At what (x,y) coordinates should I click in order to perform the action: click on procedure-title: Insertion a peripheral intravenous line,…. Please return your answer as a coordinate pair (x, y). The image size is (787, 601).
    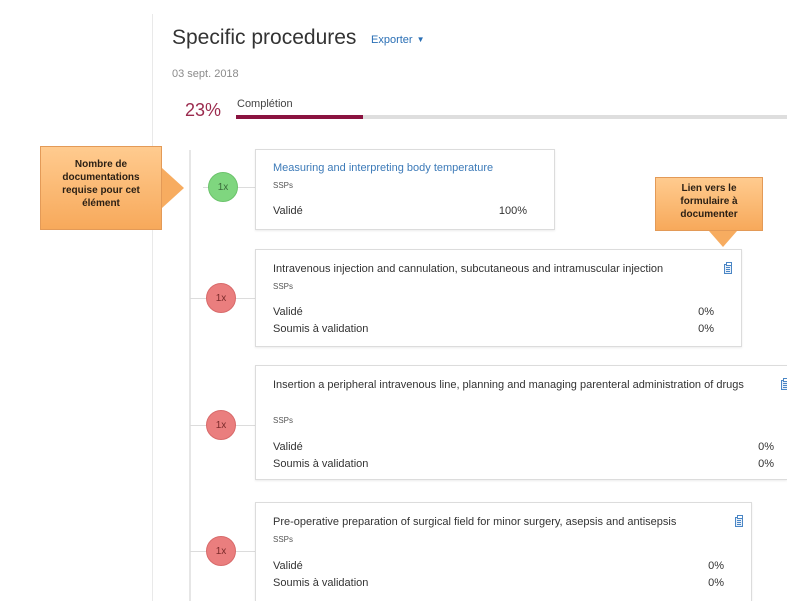
    Looking at the image, I should click on (508, 385).